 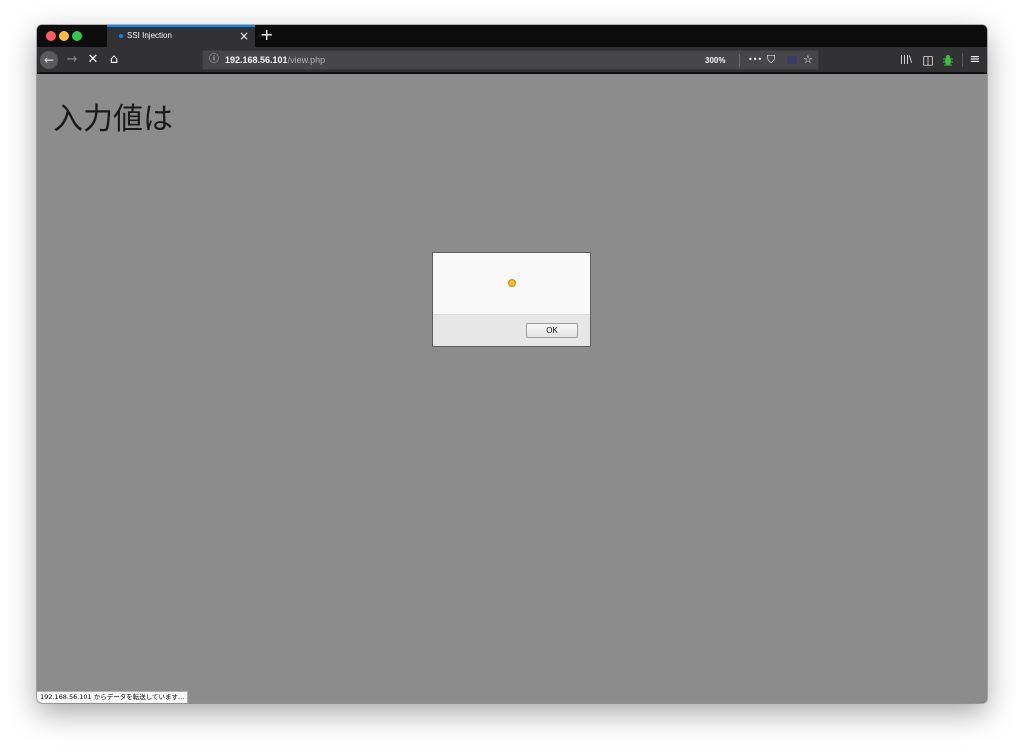 What do you see at coordinates (739, 60) in the screenshot?
I see `url-bar-divider` at bounding box center [739, 60].